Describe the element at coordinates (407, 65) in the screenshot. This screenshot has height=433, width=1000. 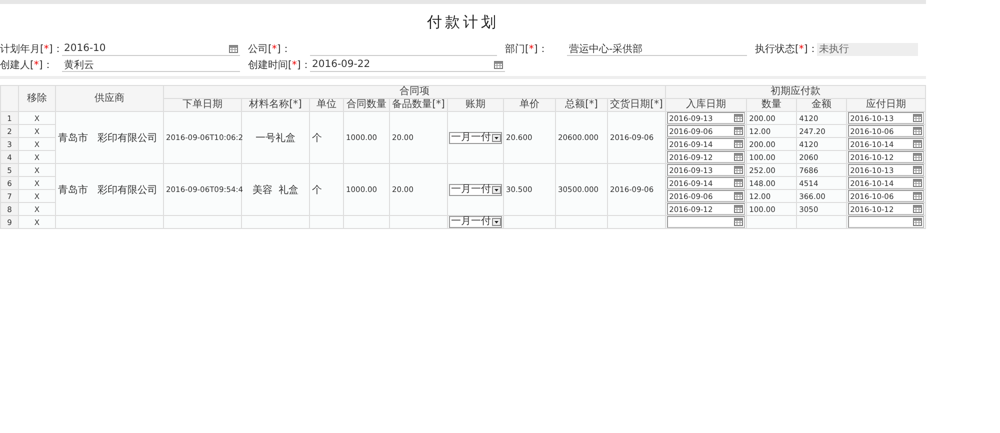
I see `date-field: 2016-09-22` at that location.